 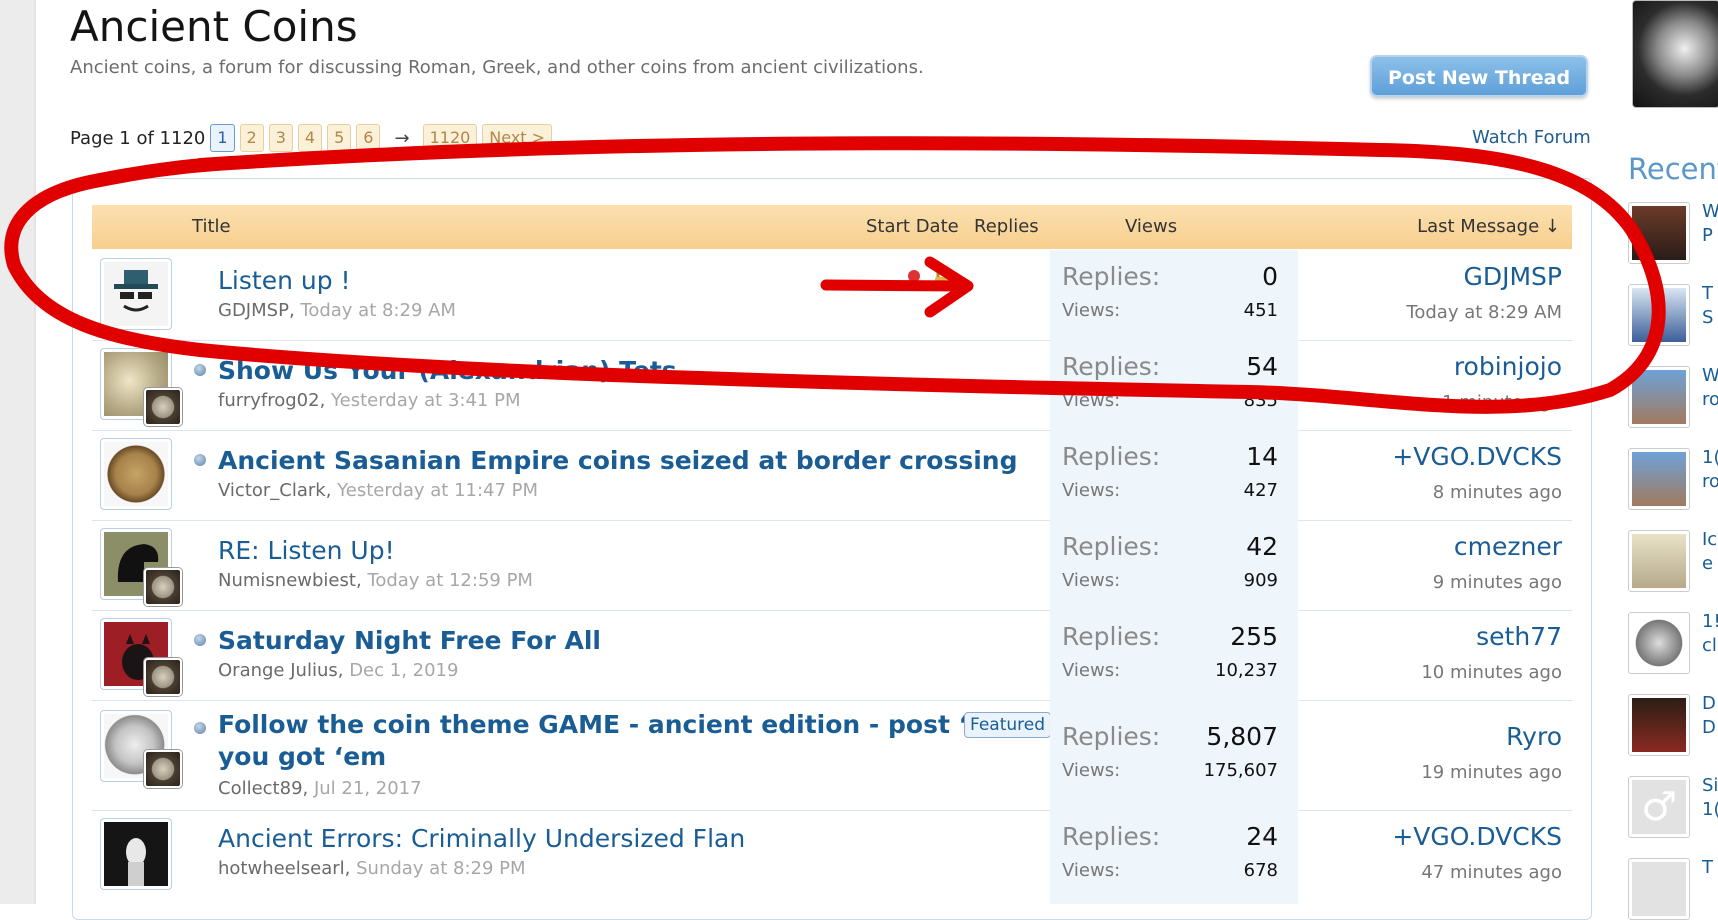 What do you see at coordinates (897, 287) in the screenshot?
I see `red-arrow-annotation` at bounding box center [897, 287].